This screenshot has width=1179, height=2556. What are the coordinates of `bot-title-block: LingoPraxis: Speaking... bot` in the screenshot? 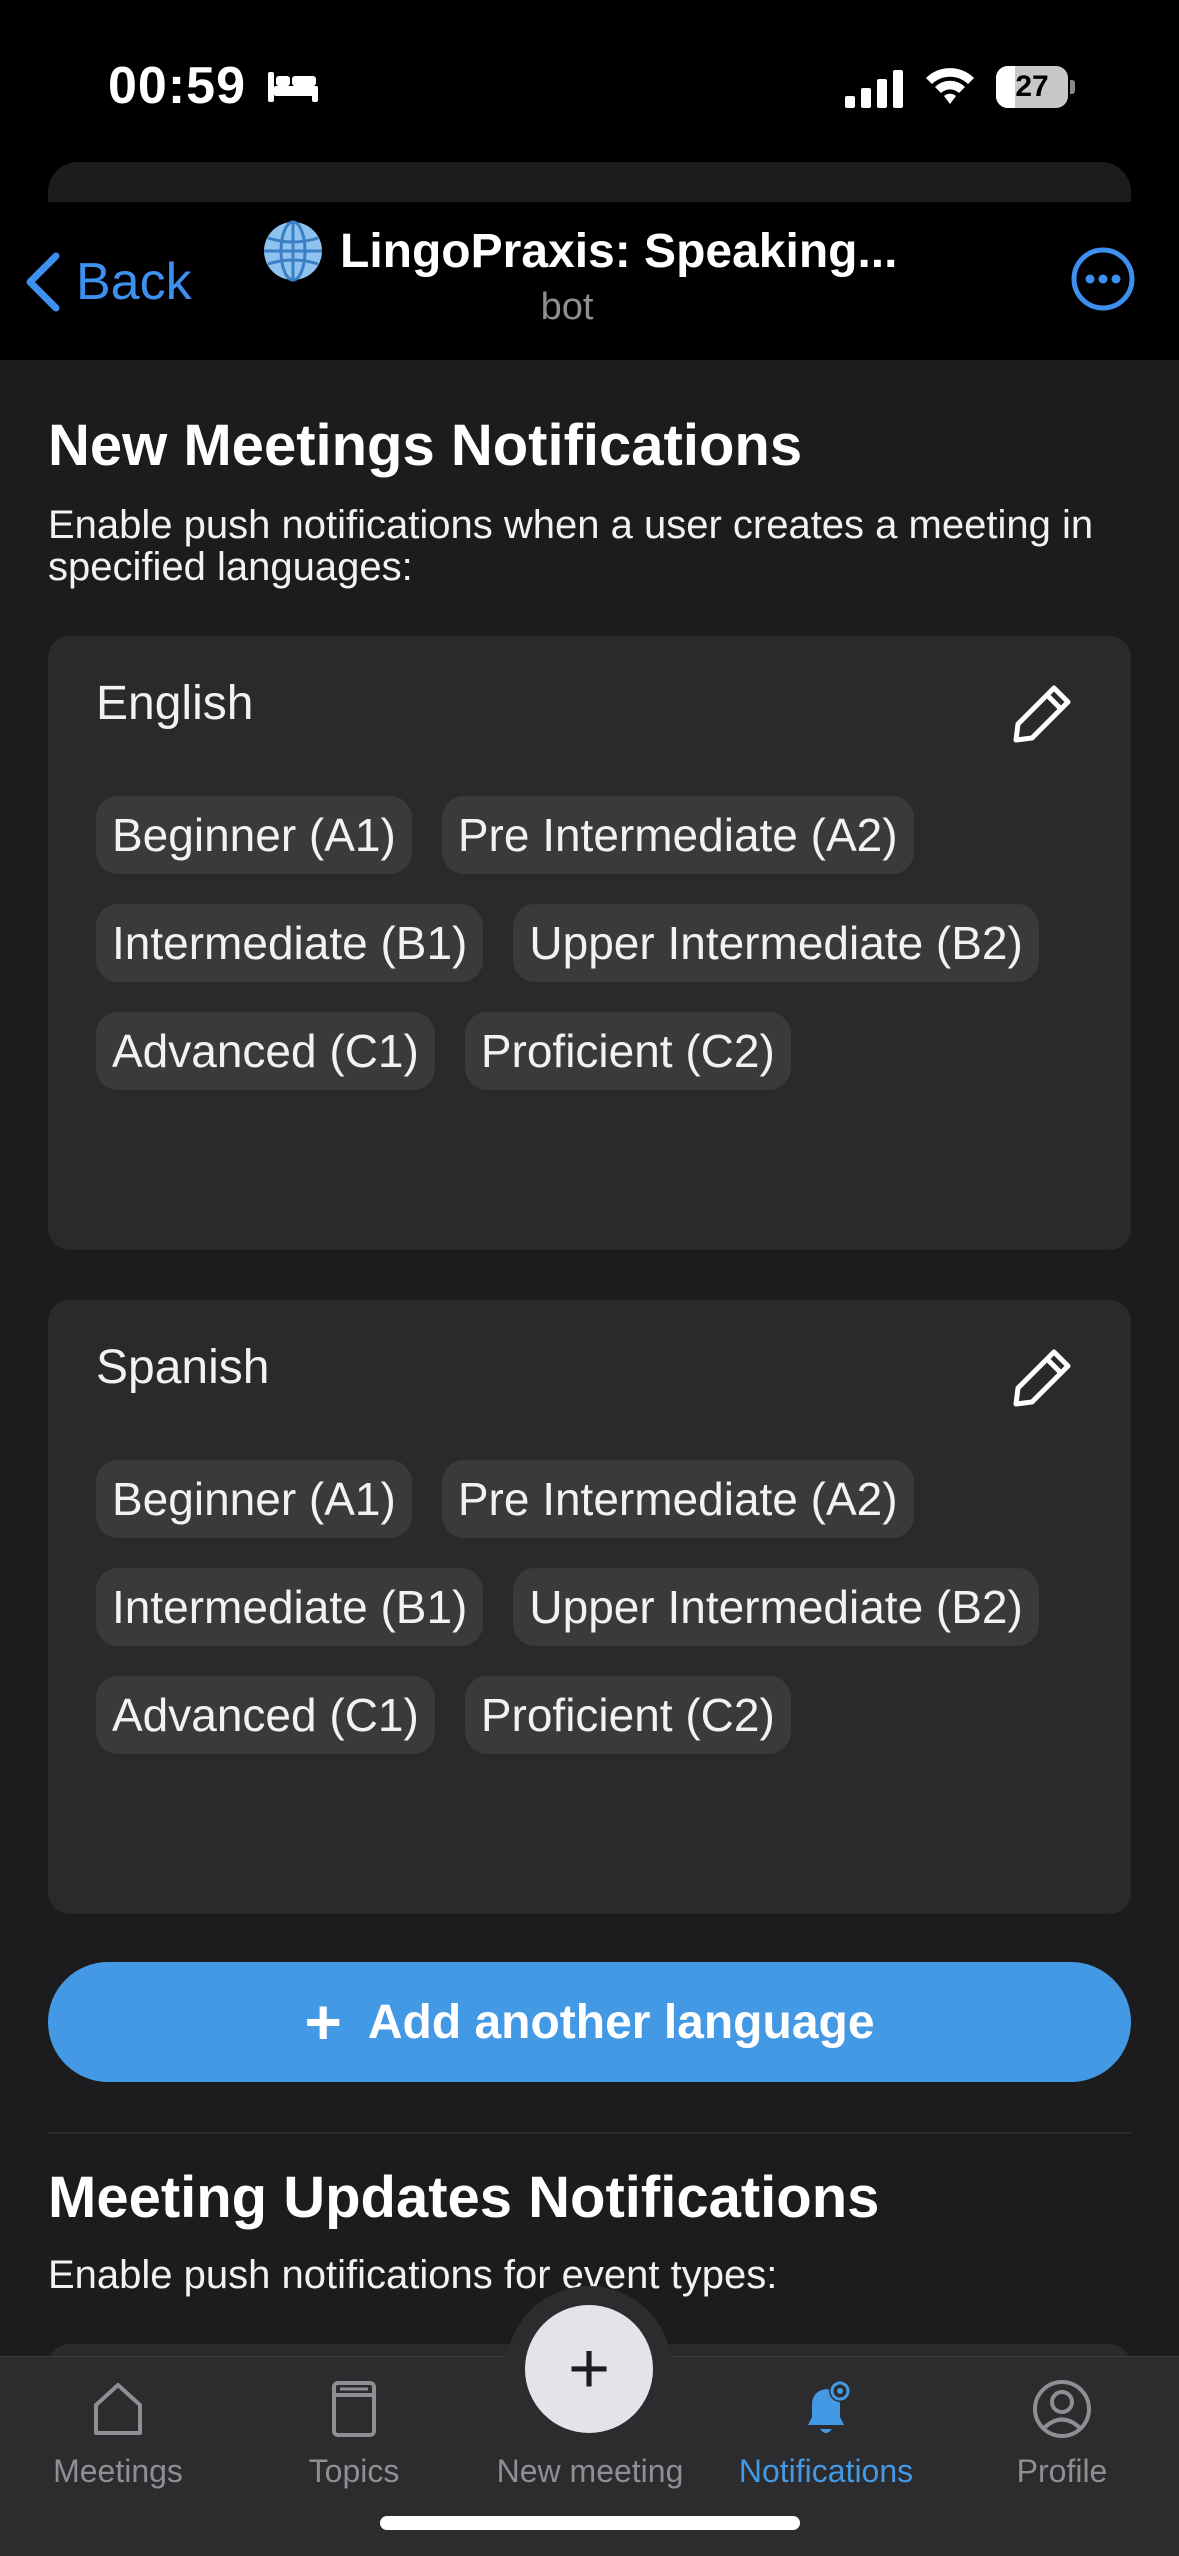 It's located at (592, 274).